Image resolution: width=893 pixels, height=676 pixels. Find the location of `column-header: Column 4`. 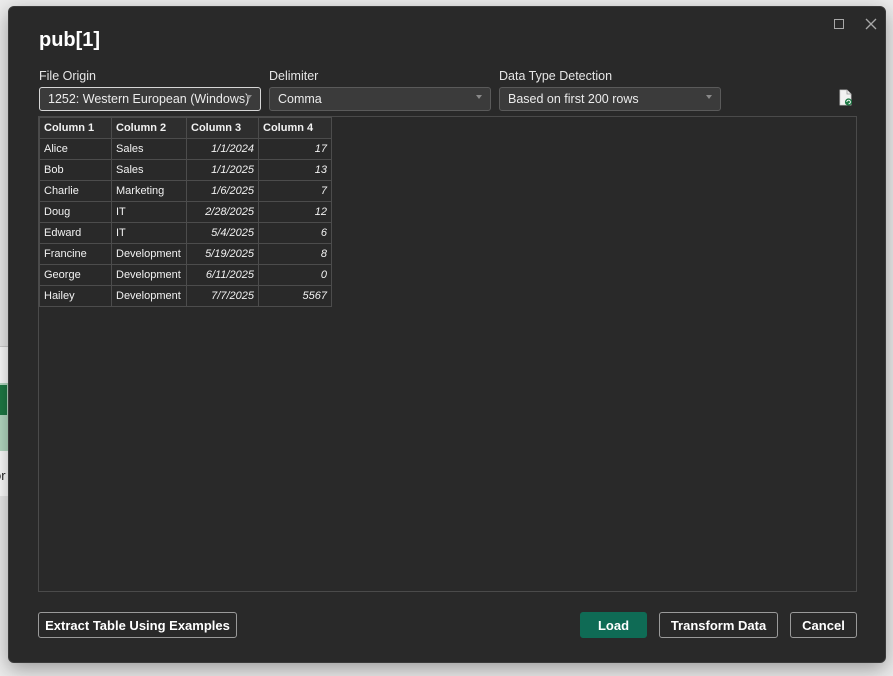

column-header: Column 4 is located at coordinates (295, 128).